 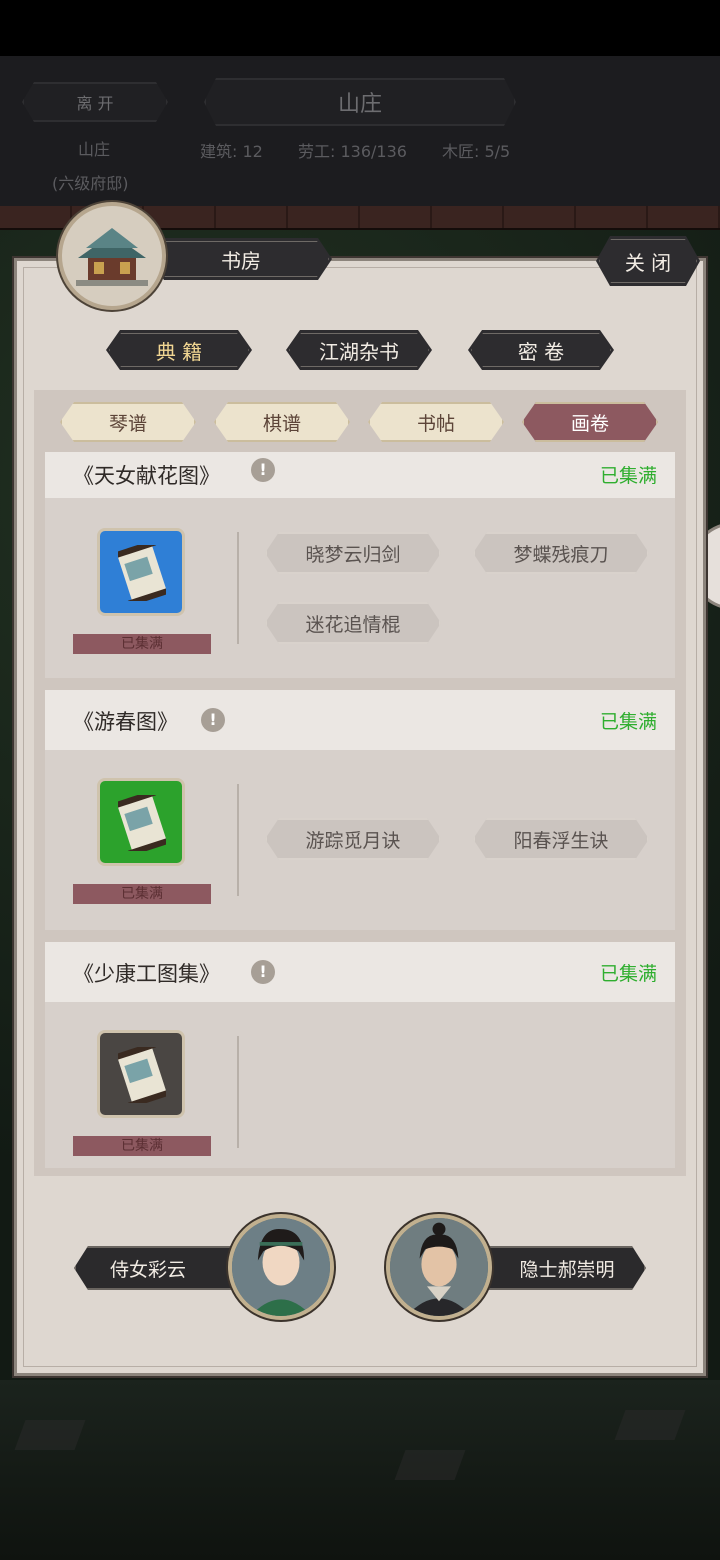 I want to click on skill-tag: 游踪觅月诀, so click(x=353, y=839).